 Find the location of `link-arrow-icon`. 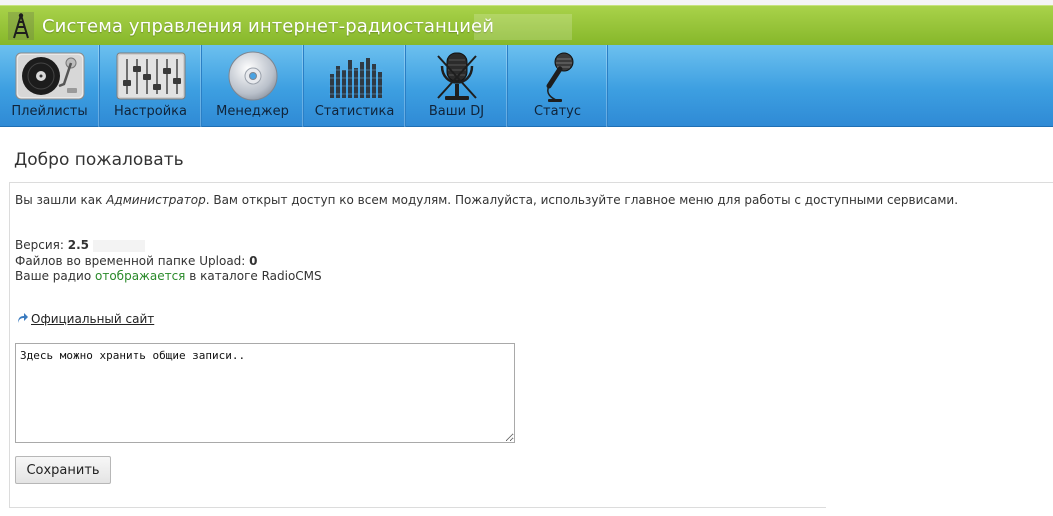

link-arrow-icon is located at coordinates (23, 318).